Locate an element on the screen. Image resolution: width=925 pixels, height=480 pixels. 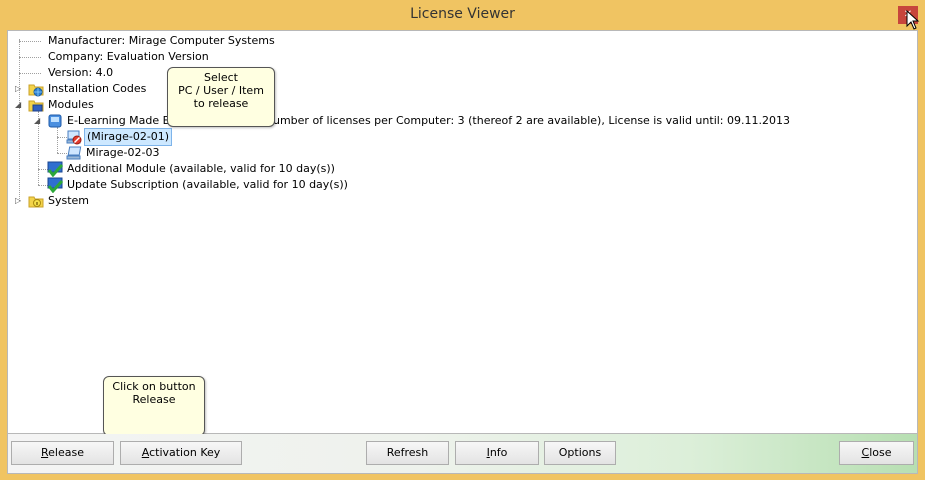
callout-line: Click on button is located at coordinates (154, 386).